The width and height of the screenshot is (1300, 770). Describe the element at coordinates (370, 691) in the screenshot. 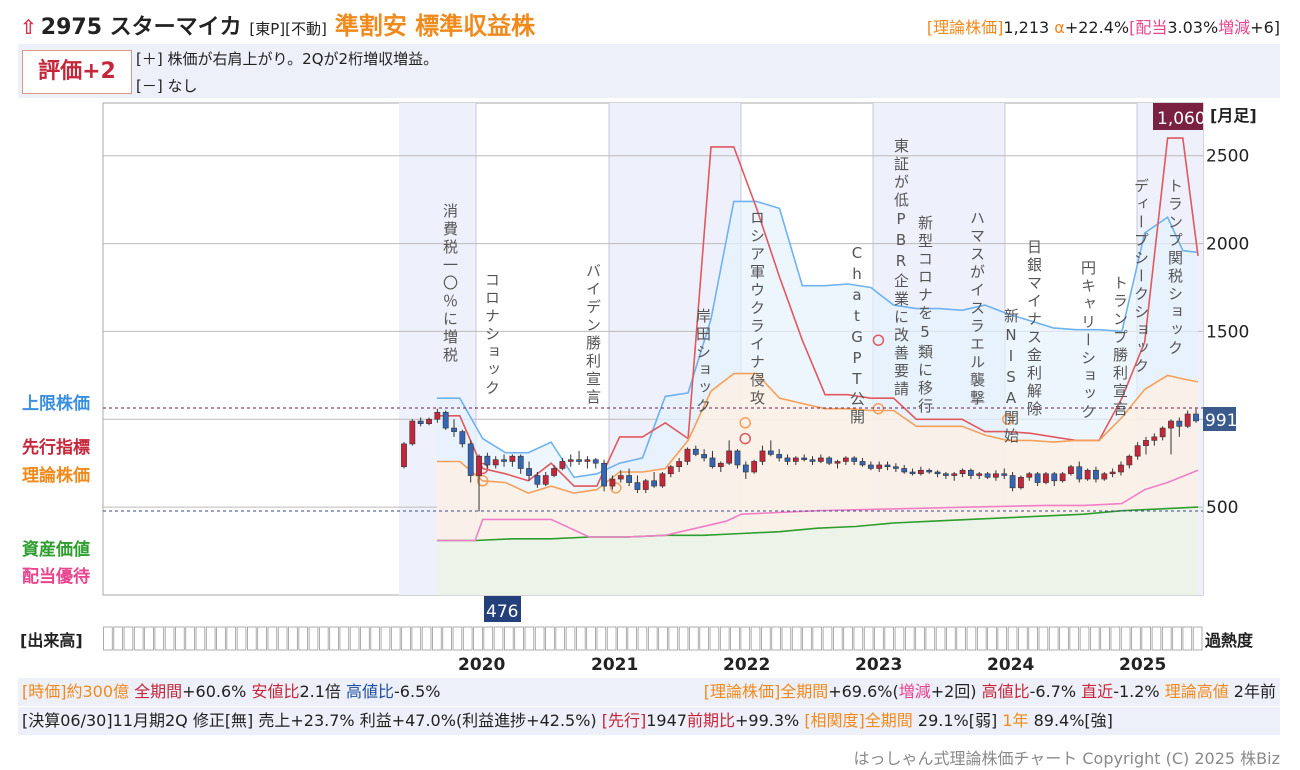

I see `footer-line1-left-segment: 高値比` at that location.